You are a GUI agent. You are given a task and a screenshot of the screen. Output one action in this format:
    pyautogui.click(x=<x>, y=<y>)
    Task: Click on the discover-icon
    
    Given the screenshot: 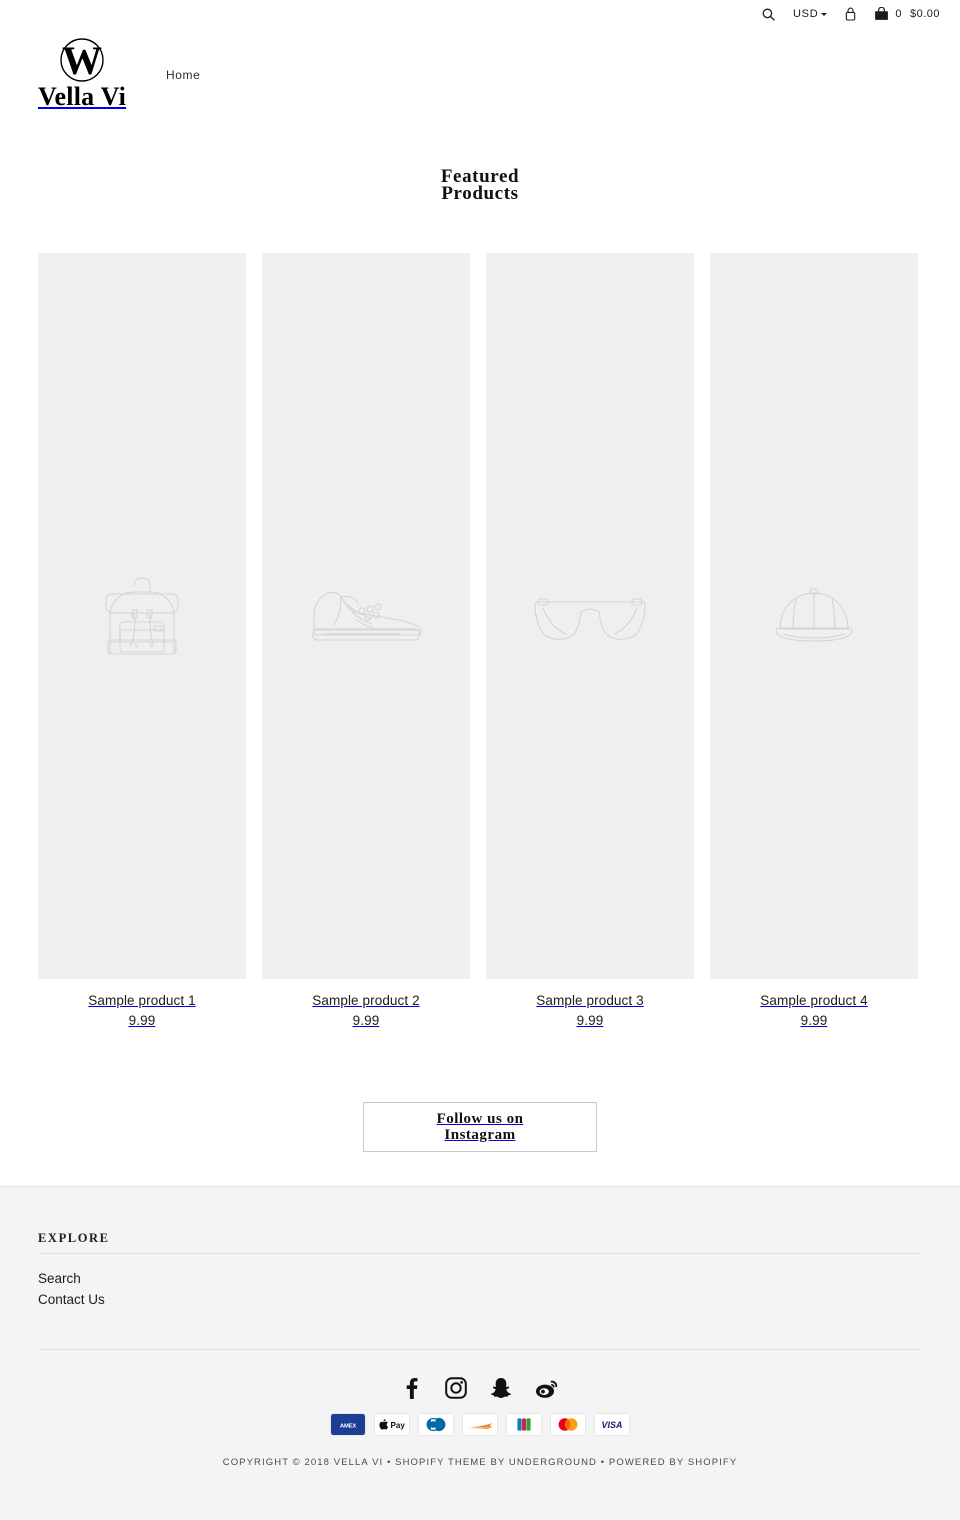 What is the action you would take?
    pyautogui.click(x=480, y=1424)
    